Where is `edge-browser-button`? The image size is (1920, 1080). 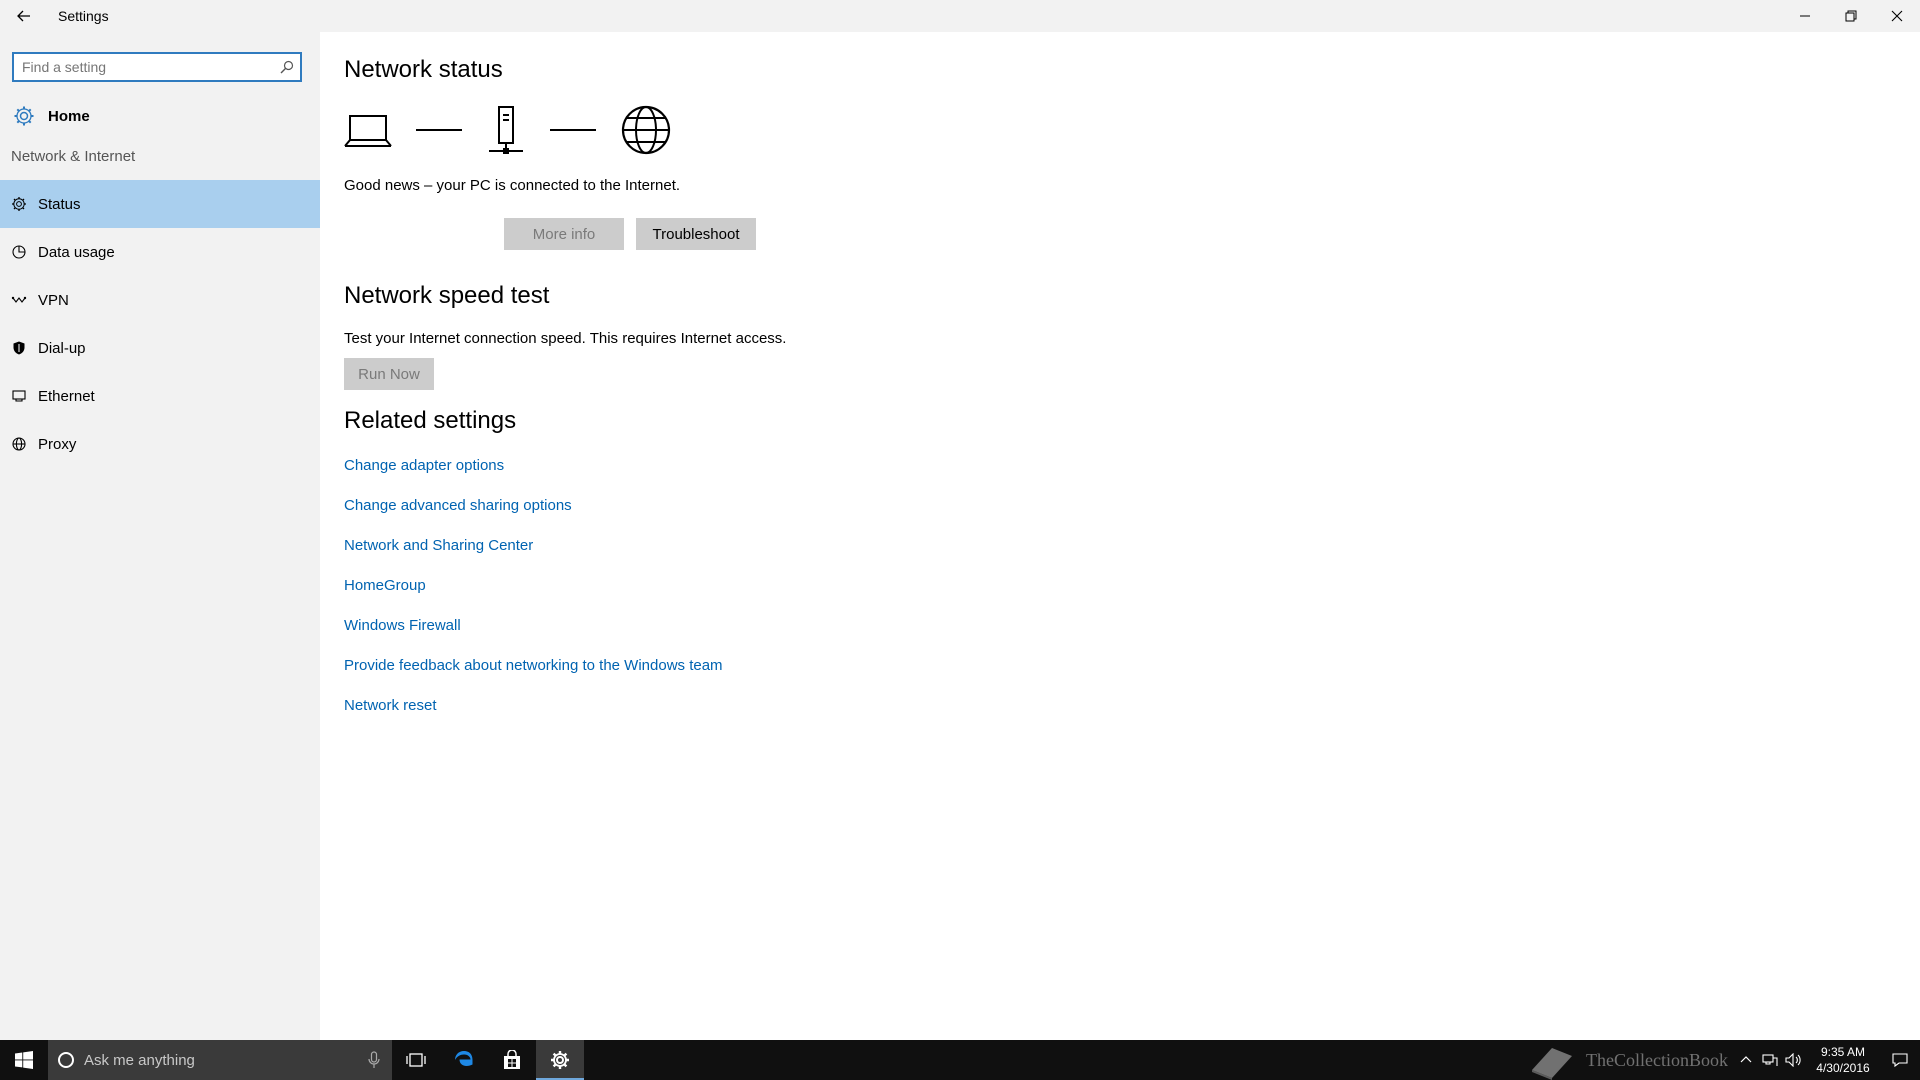
edge-browser-button is located at coordinates (464, 1060).